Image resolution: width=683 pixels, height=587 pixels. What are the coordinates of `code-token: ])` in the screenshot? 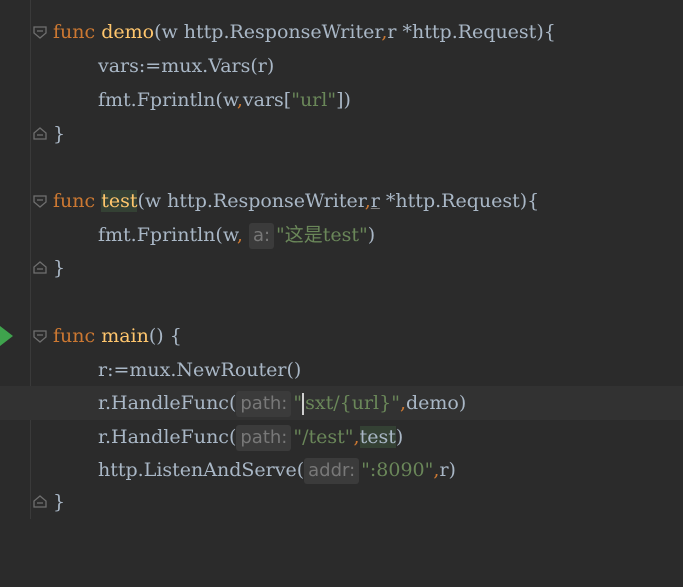 It's located at (343, 100).